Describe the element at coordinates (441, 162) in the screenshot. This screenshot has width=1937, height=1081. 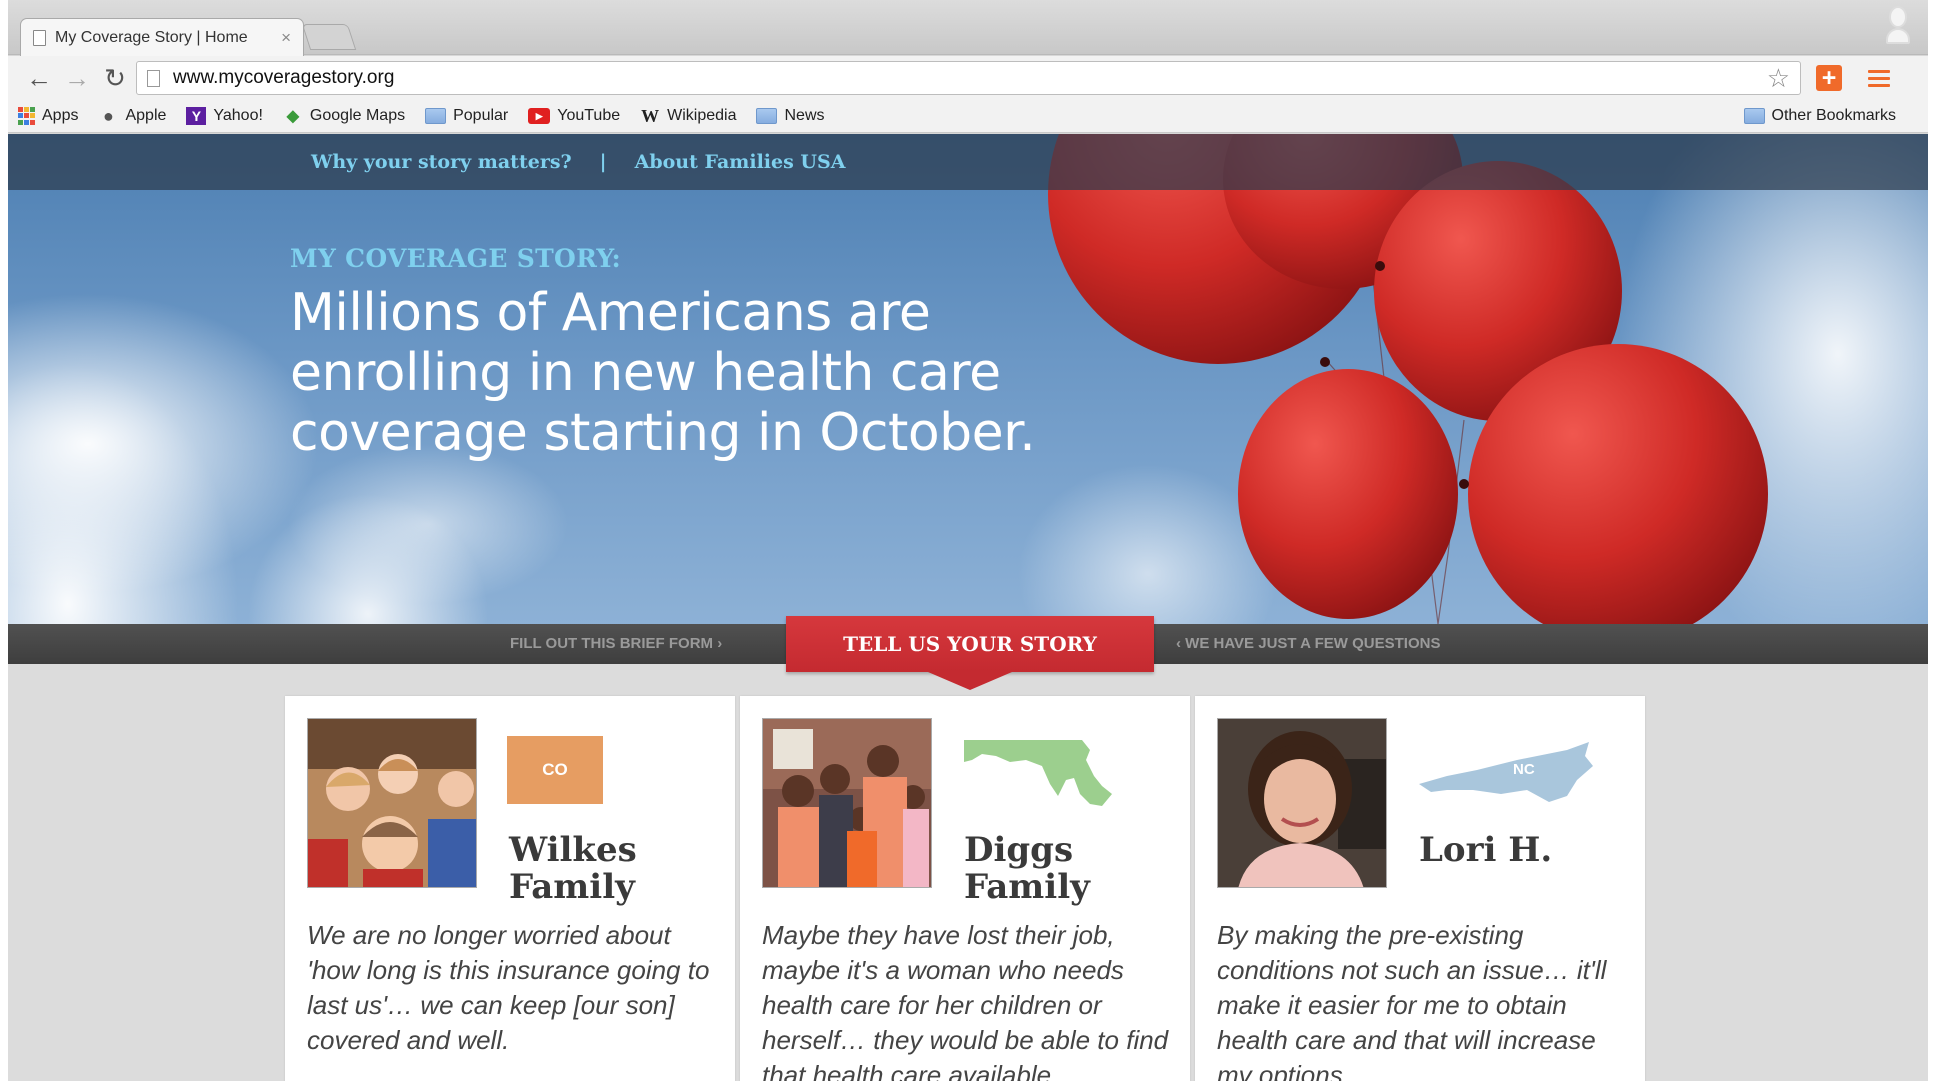
I see `nav-link-why-story: Why your story matters?` at that location.